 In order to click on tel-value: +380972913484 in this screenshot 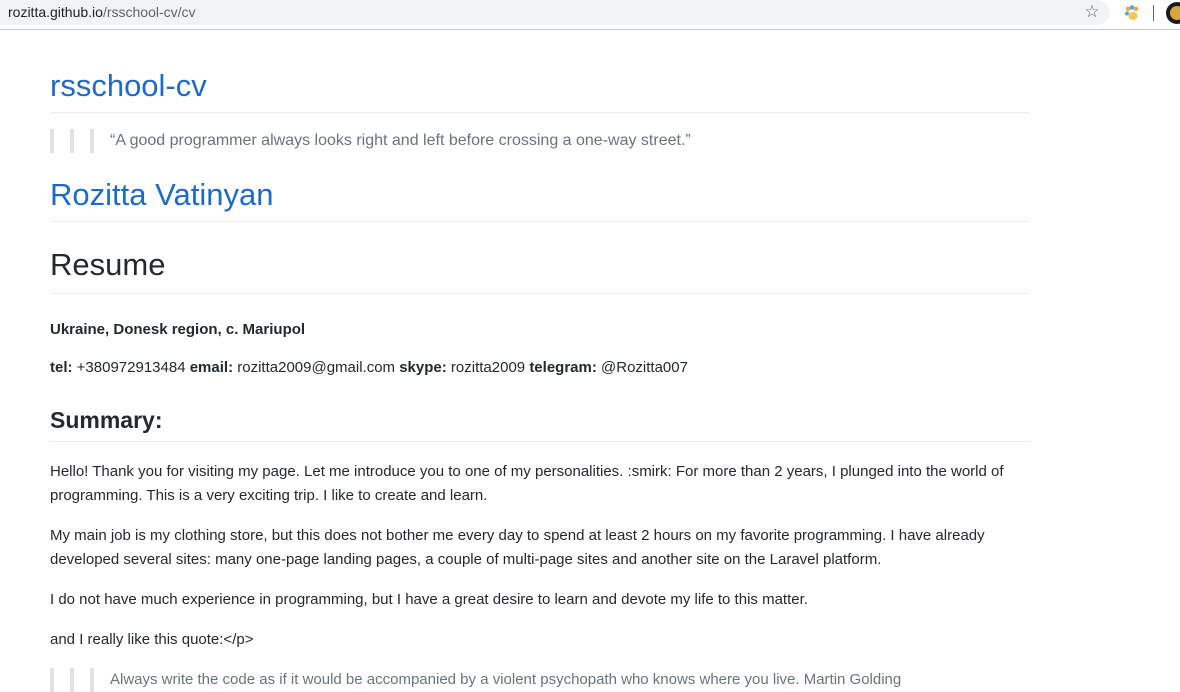, I will do `click(131, 367)`.